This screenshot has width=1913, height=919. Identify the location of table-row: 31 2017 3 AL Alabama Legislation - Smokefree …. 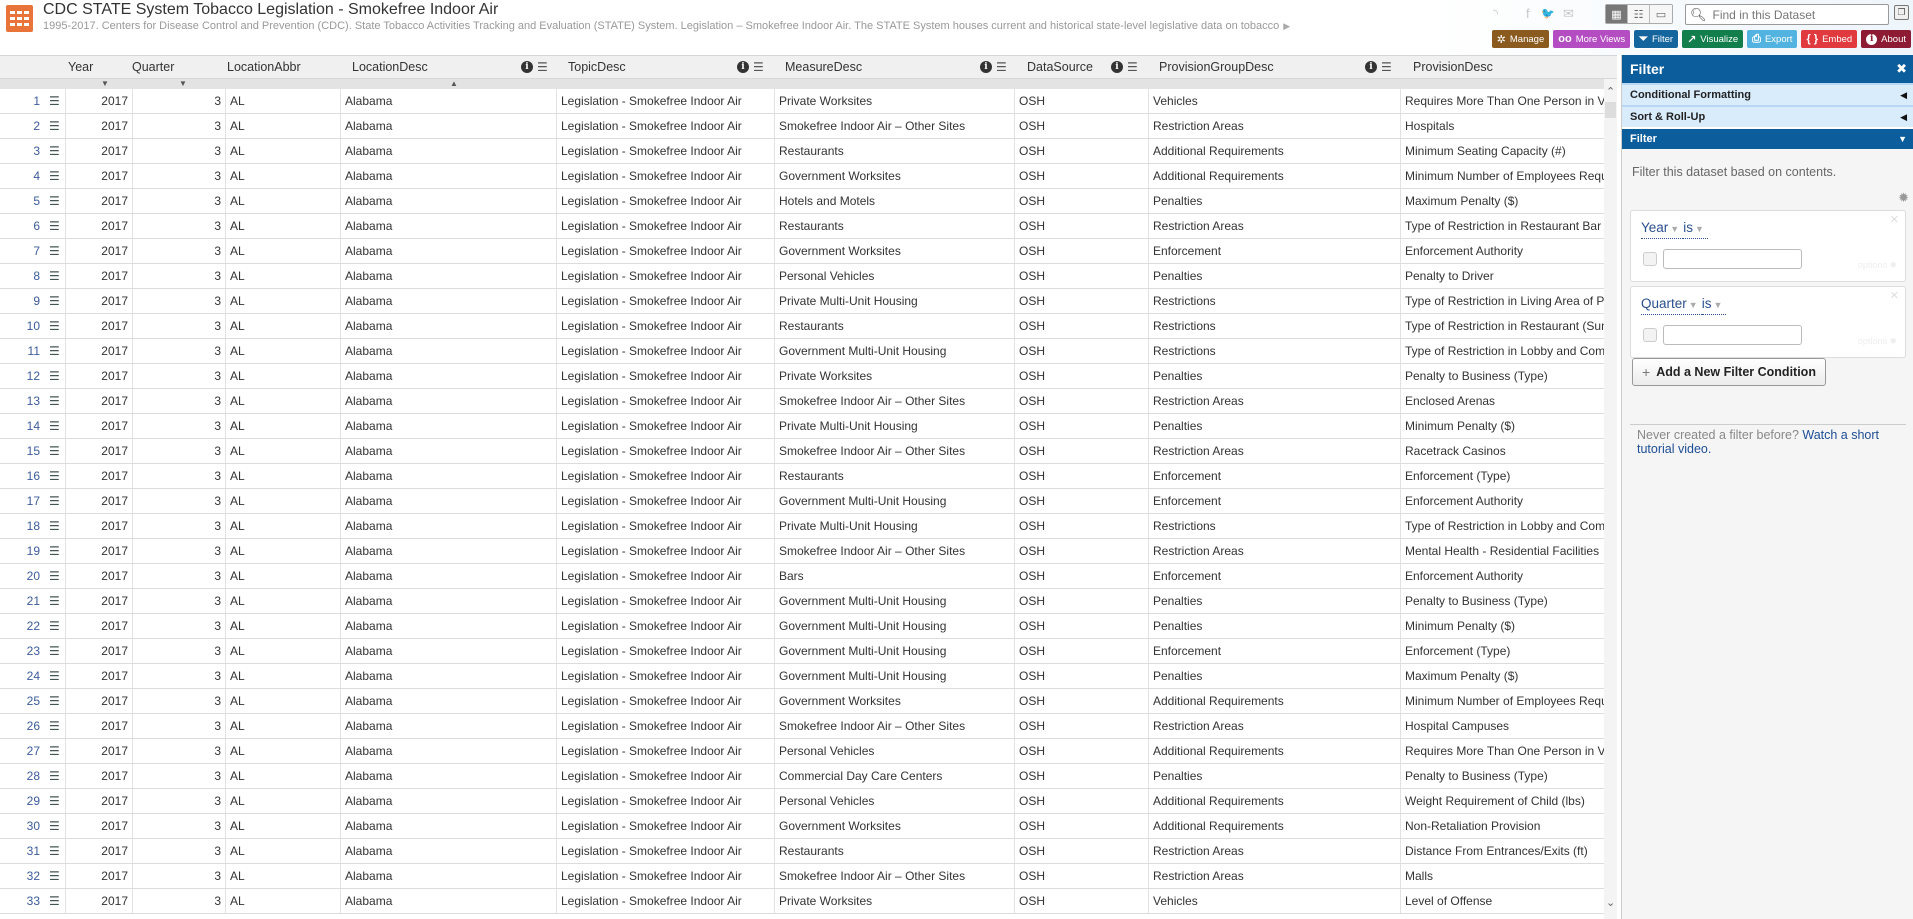
(802, 851).